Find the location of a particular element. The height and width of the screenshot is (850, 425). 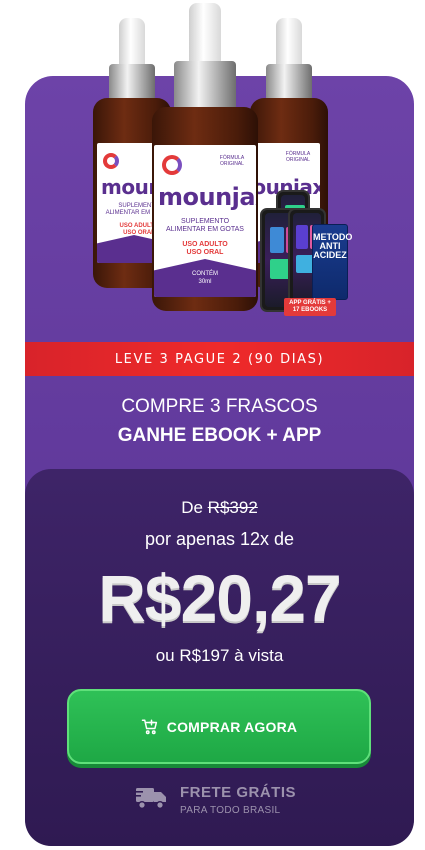

installments-text: por apenas 12x de is located at coordinates (219, 539).